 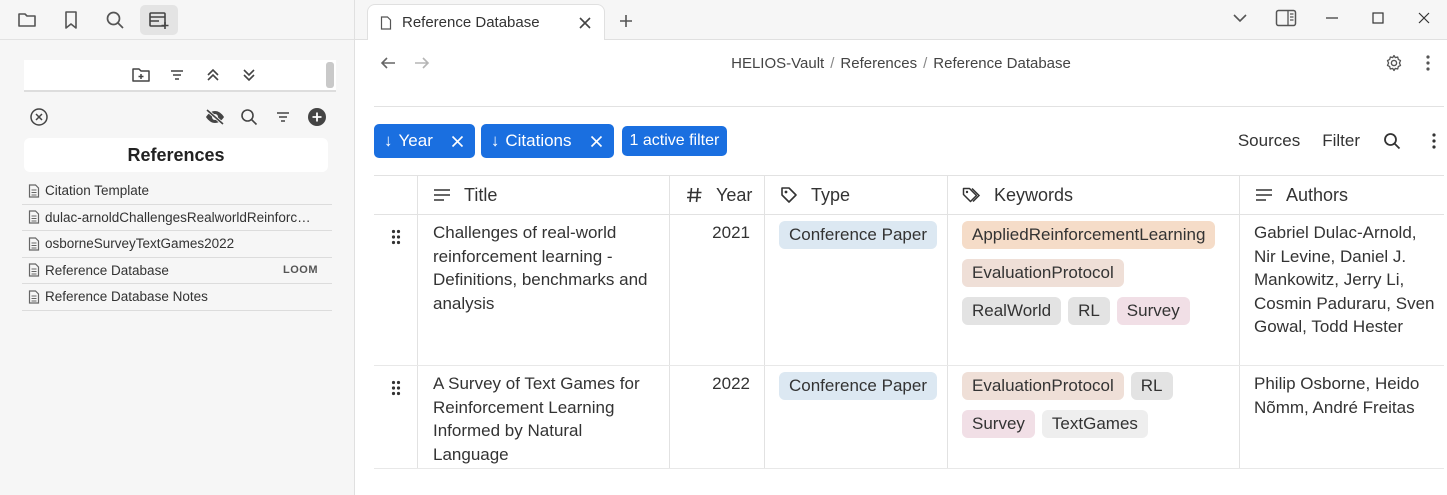 What do you see at coordinates (177, 271) in the screenshot?
I see `list-item: Reference Database LOOM` at bounding box center [177, 271].